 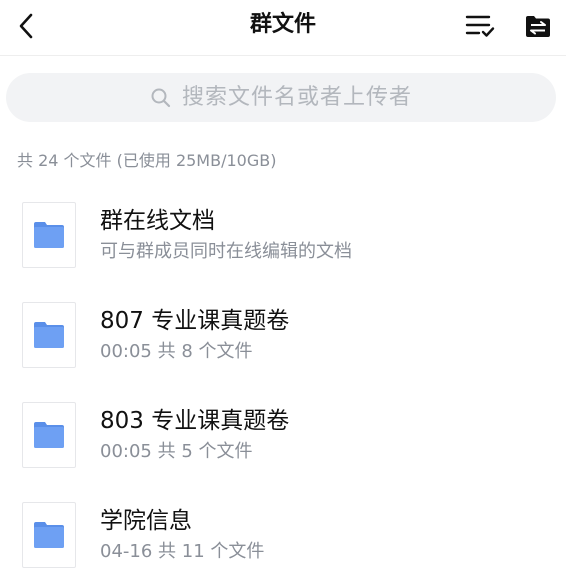 I want to click on search-content: 搜索文件名或者上传者, so click(x=281, y=98).